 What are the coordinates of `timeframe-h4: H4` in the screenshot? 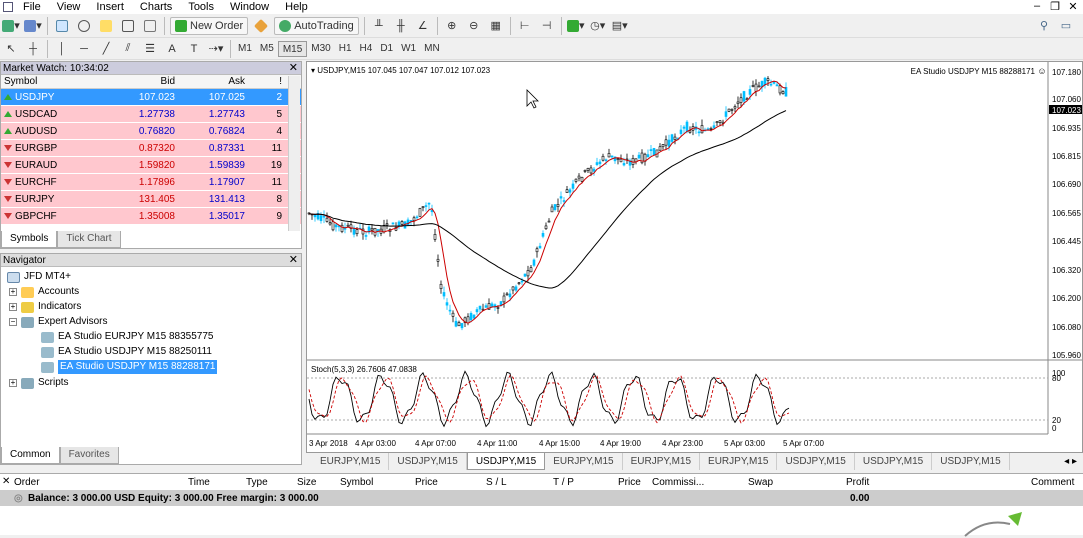 It's located at (366, 49).